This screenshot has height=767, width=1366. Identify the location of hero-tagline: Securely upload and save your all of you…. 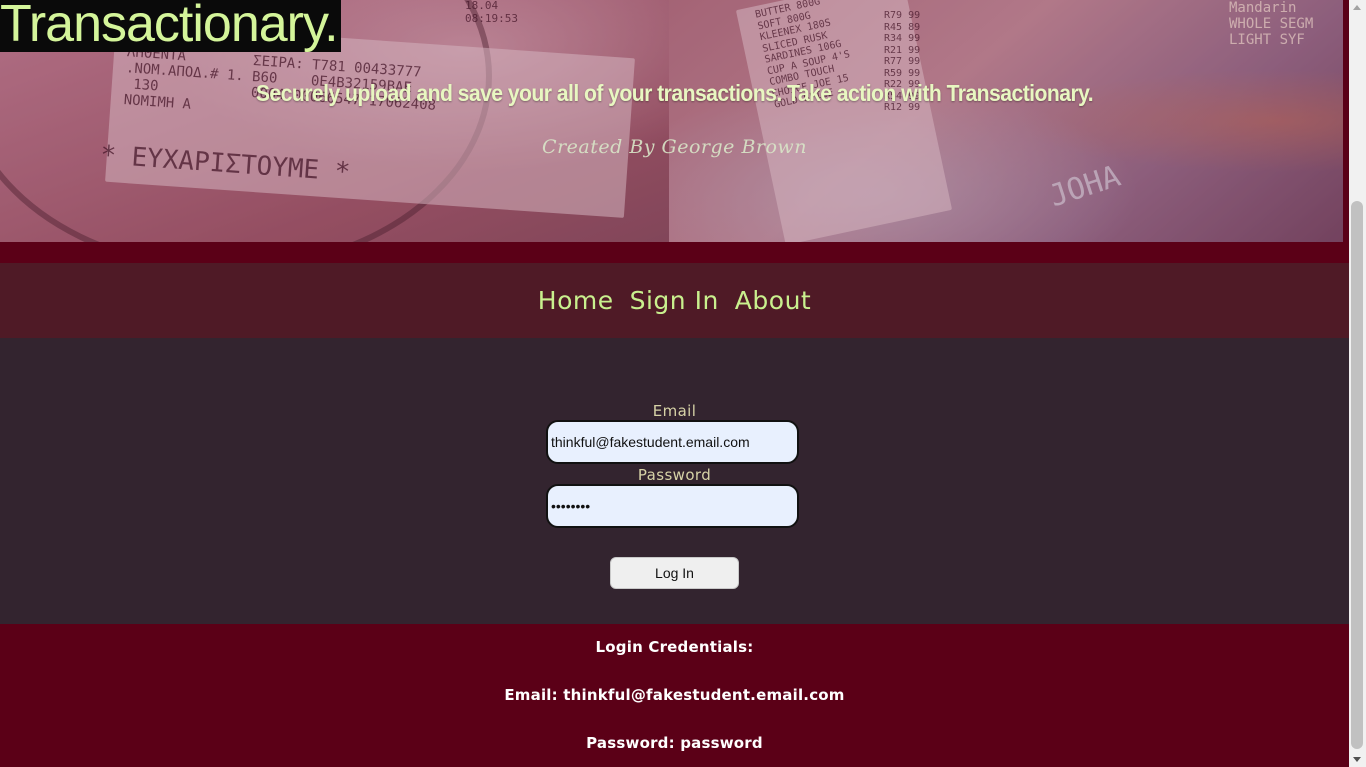
(674, 93).